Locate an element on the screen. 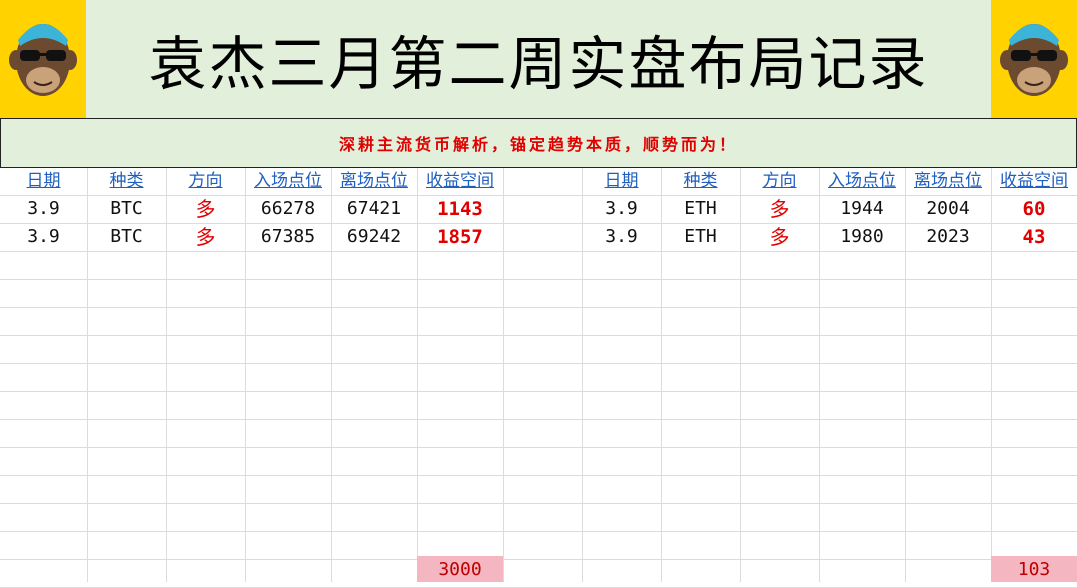  table-cell-exit: 69242 is located at coordinates (374, 236).